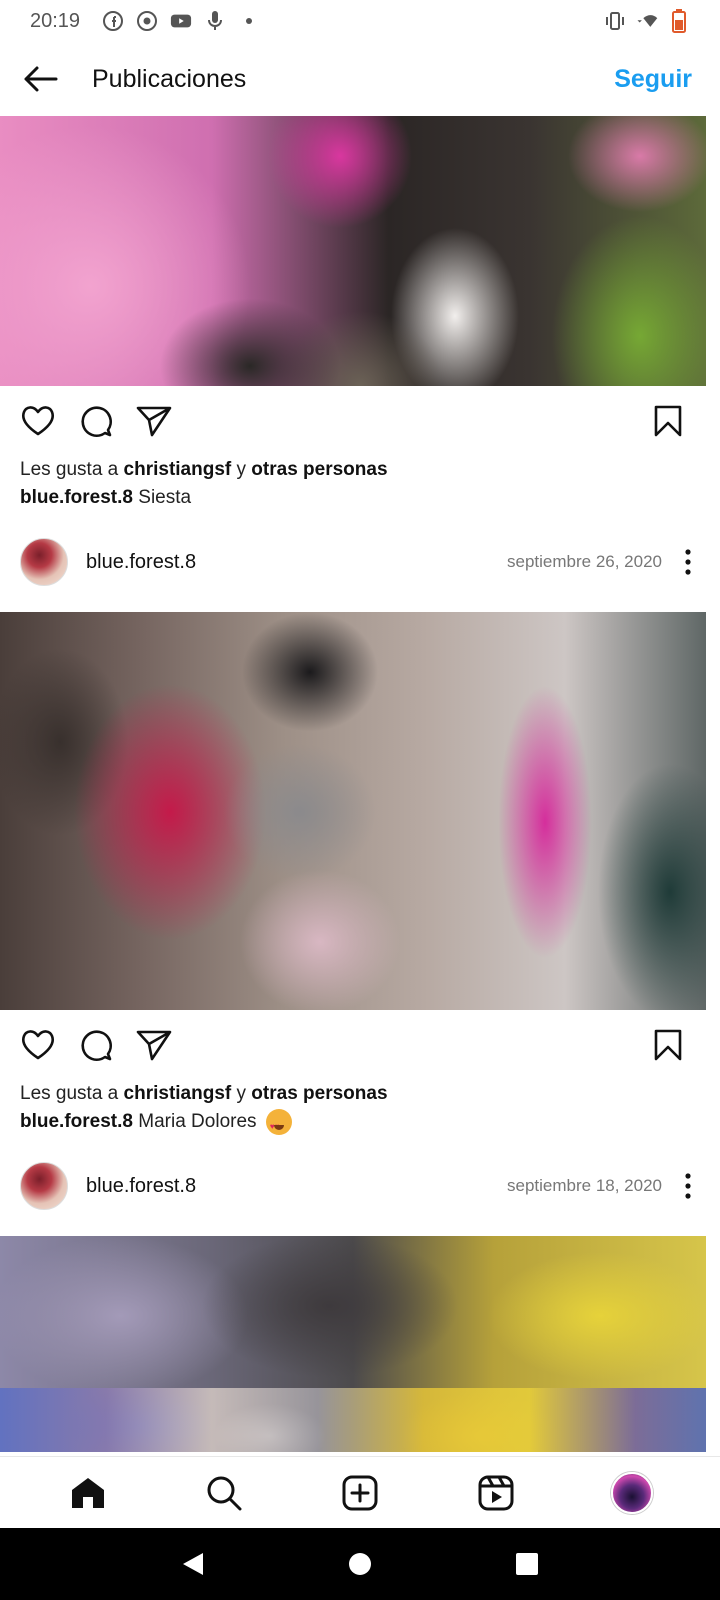 Image resolution: width=720 pixels, height=1600 pixels. Describe the element at coordinates (55, 20) in the screenshot. I see `status-time: 20:19` at that location.